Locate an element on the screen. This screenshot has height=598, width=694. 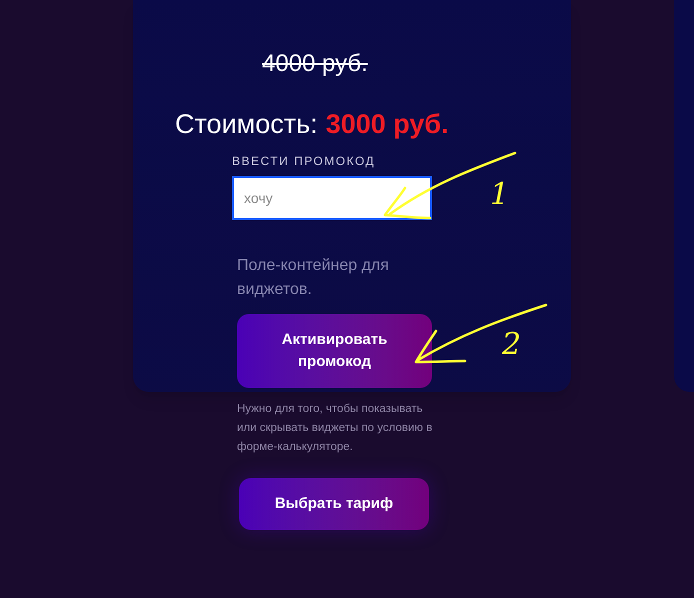
promo-label: ВВЕСТИ ПРОМОКОД is located at coordinates (304, 161).